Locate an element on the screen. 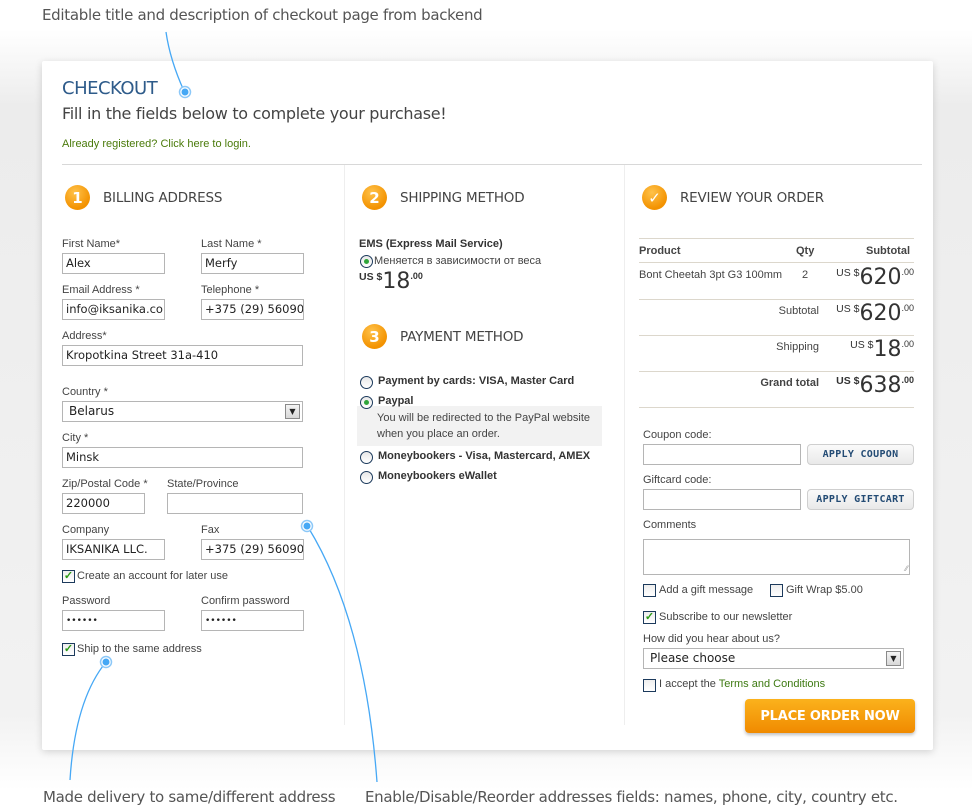  first-name-input: Alex is located at coordinates (113, 263).